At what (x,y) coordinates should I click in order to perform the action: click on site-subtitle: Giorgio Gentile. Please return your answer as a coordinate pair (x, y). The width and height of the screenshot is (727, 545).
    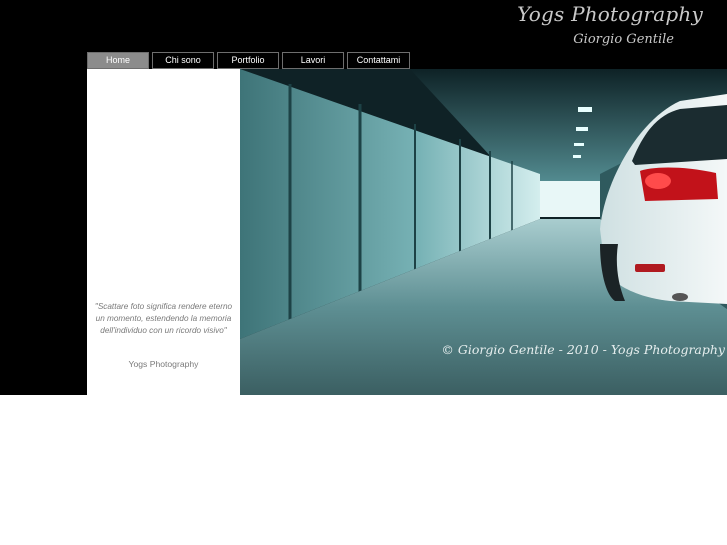
    Looking at the image, I should click on (623, 39).